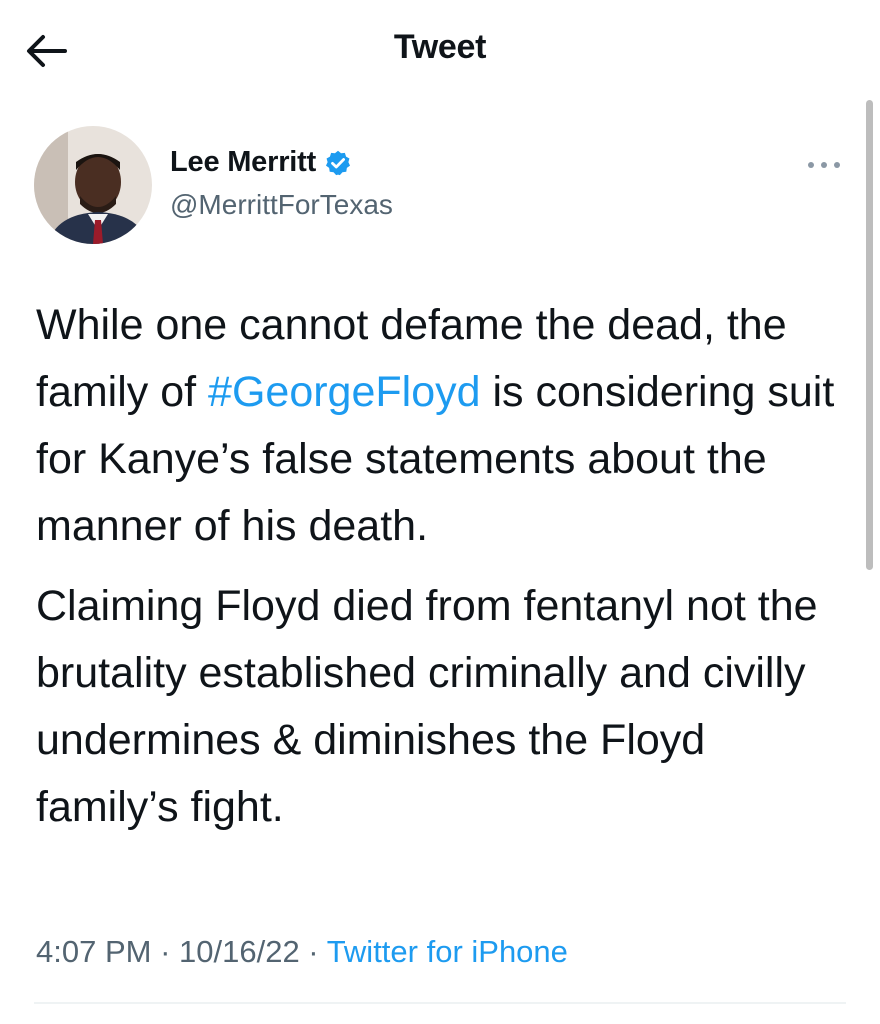 The width and height of the screenshot is (880, 1024). I want to click on top-bar: Tweet, so click(440, 50).